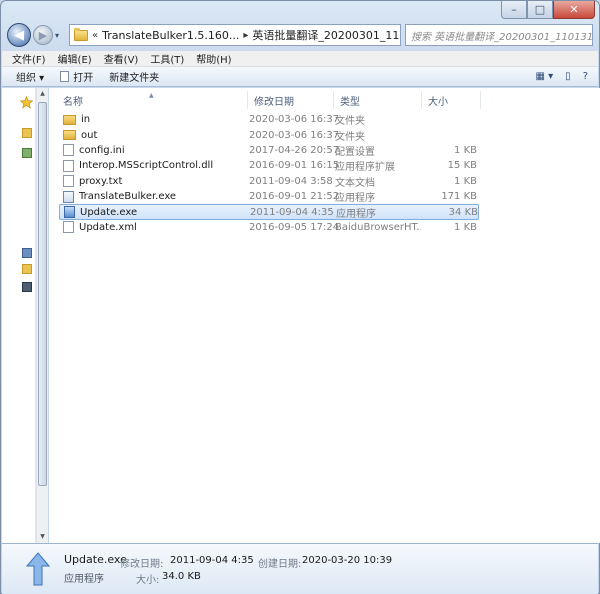 The width and height of the screenshot is (600, 594). Describe the element at coordinates (574, 10) in the screenshot. I see `close-button: ✕` at that location.